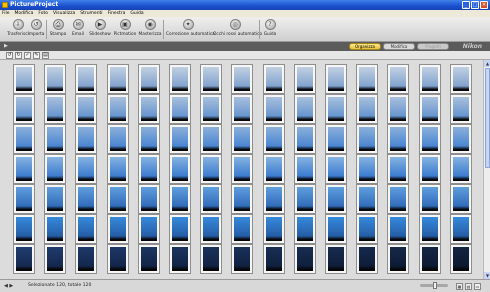 The image size is (490, 292). What do you see at coordinates (270, 29) in the screenshot?
I see `help-button: ? Guida` at bounding box center [270, 29].